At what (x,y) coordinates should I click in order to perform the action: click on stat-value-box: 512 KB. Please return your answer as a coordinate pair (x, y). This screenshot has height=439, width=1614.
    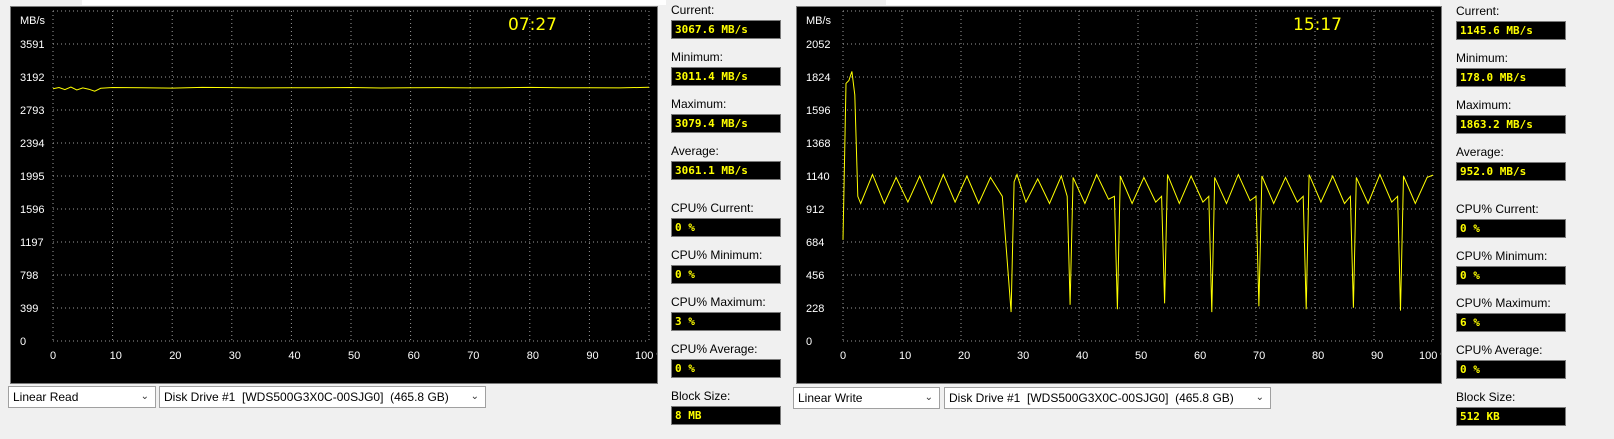
    Looking at the image, I should click on (1511, 416).